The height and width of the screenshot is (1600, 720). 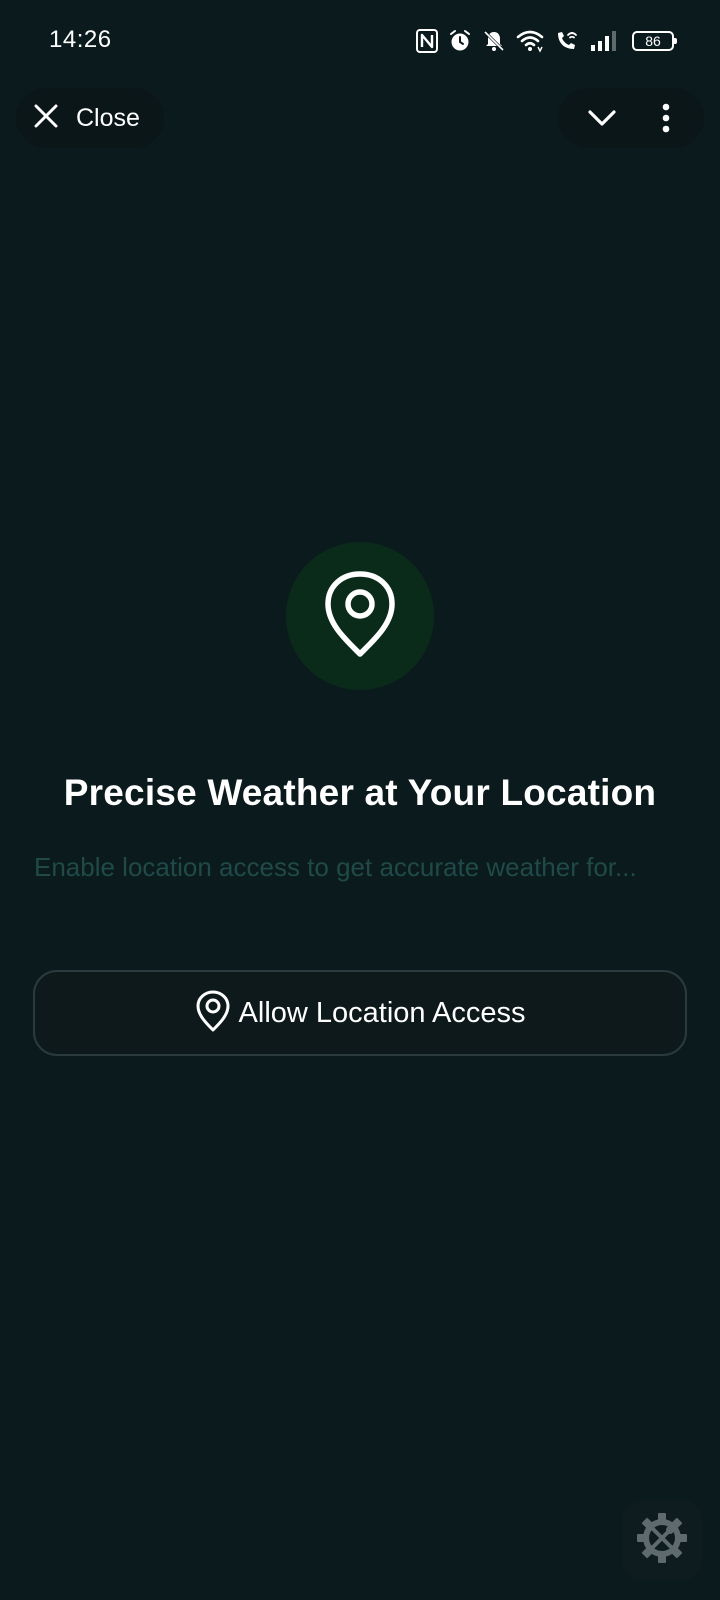 What do you see at coordinates (382, 1012) in the screenshot?
I see `allow-location-label: Allow Location Access` at bounding box center [382, 1012].